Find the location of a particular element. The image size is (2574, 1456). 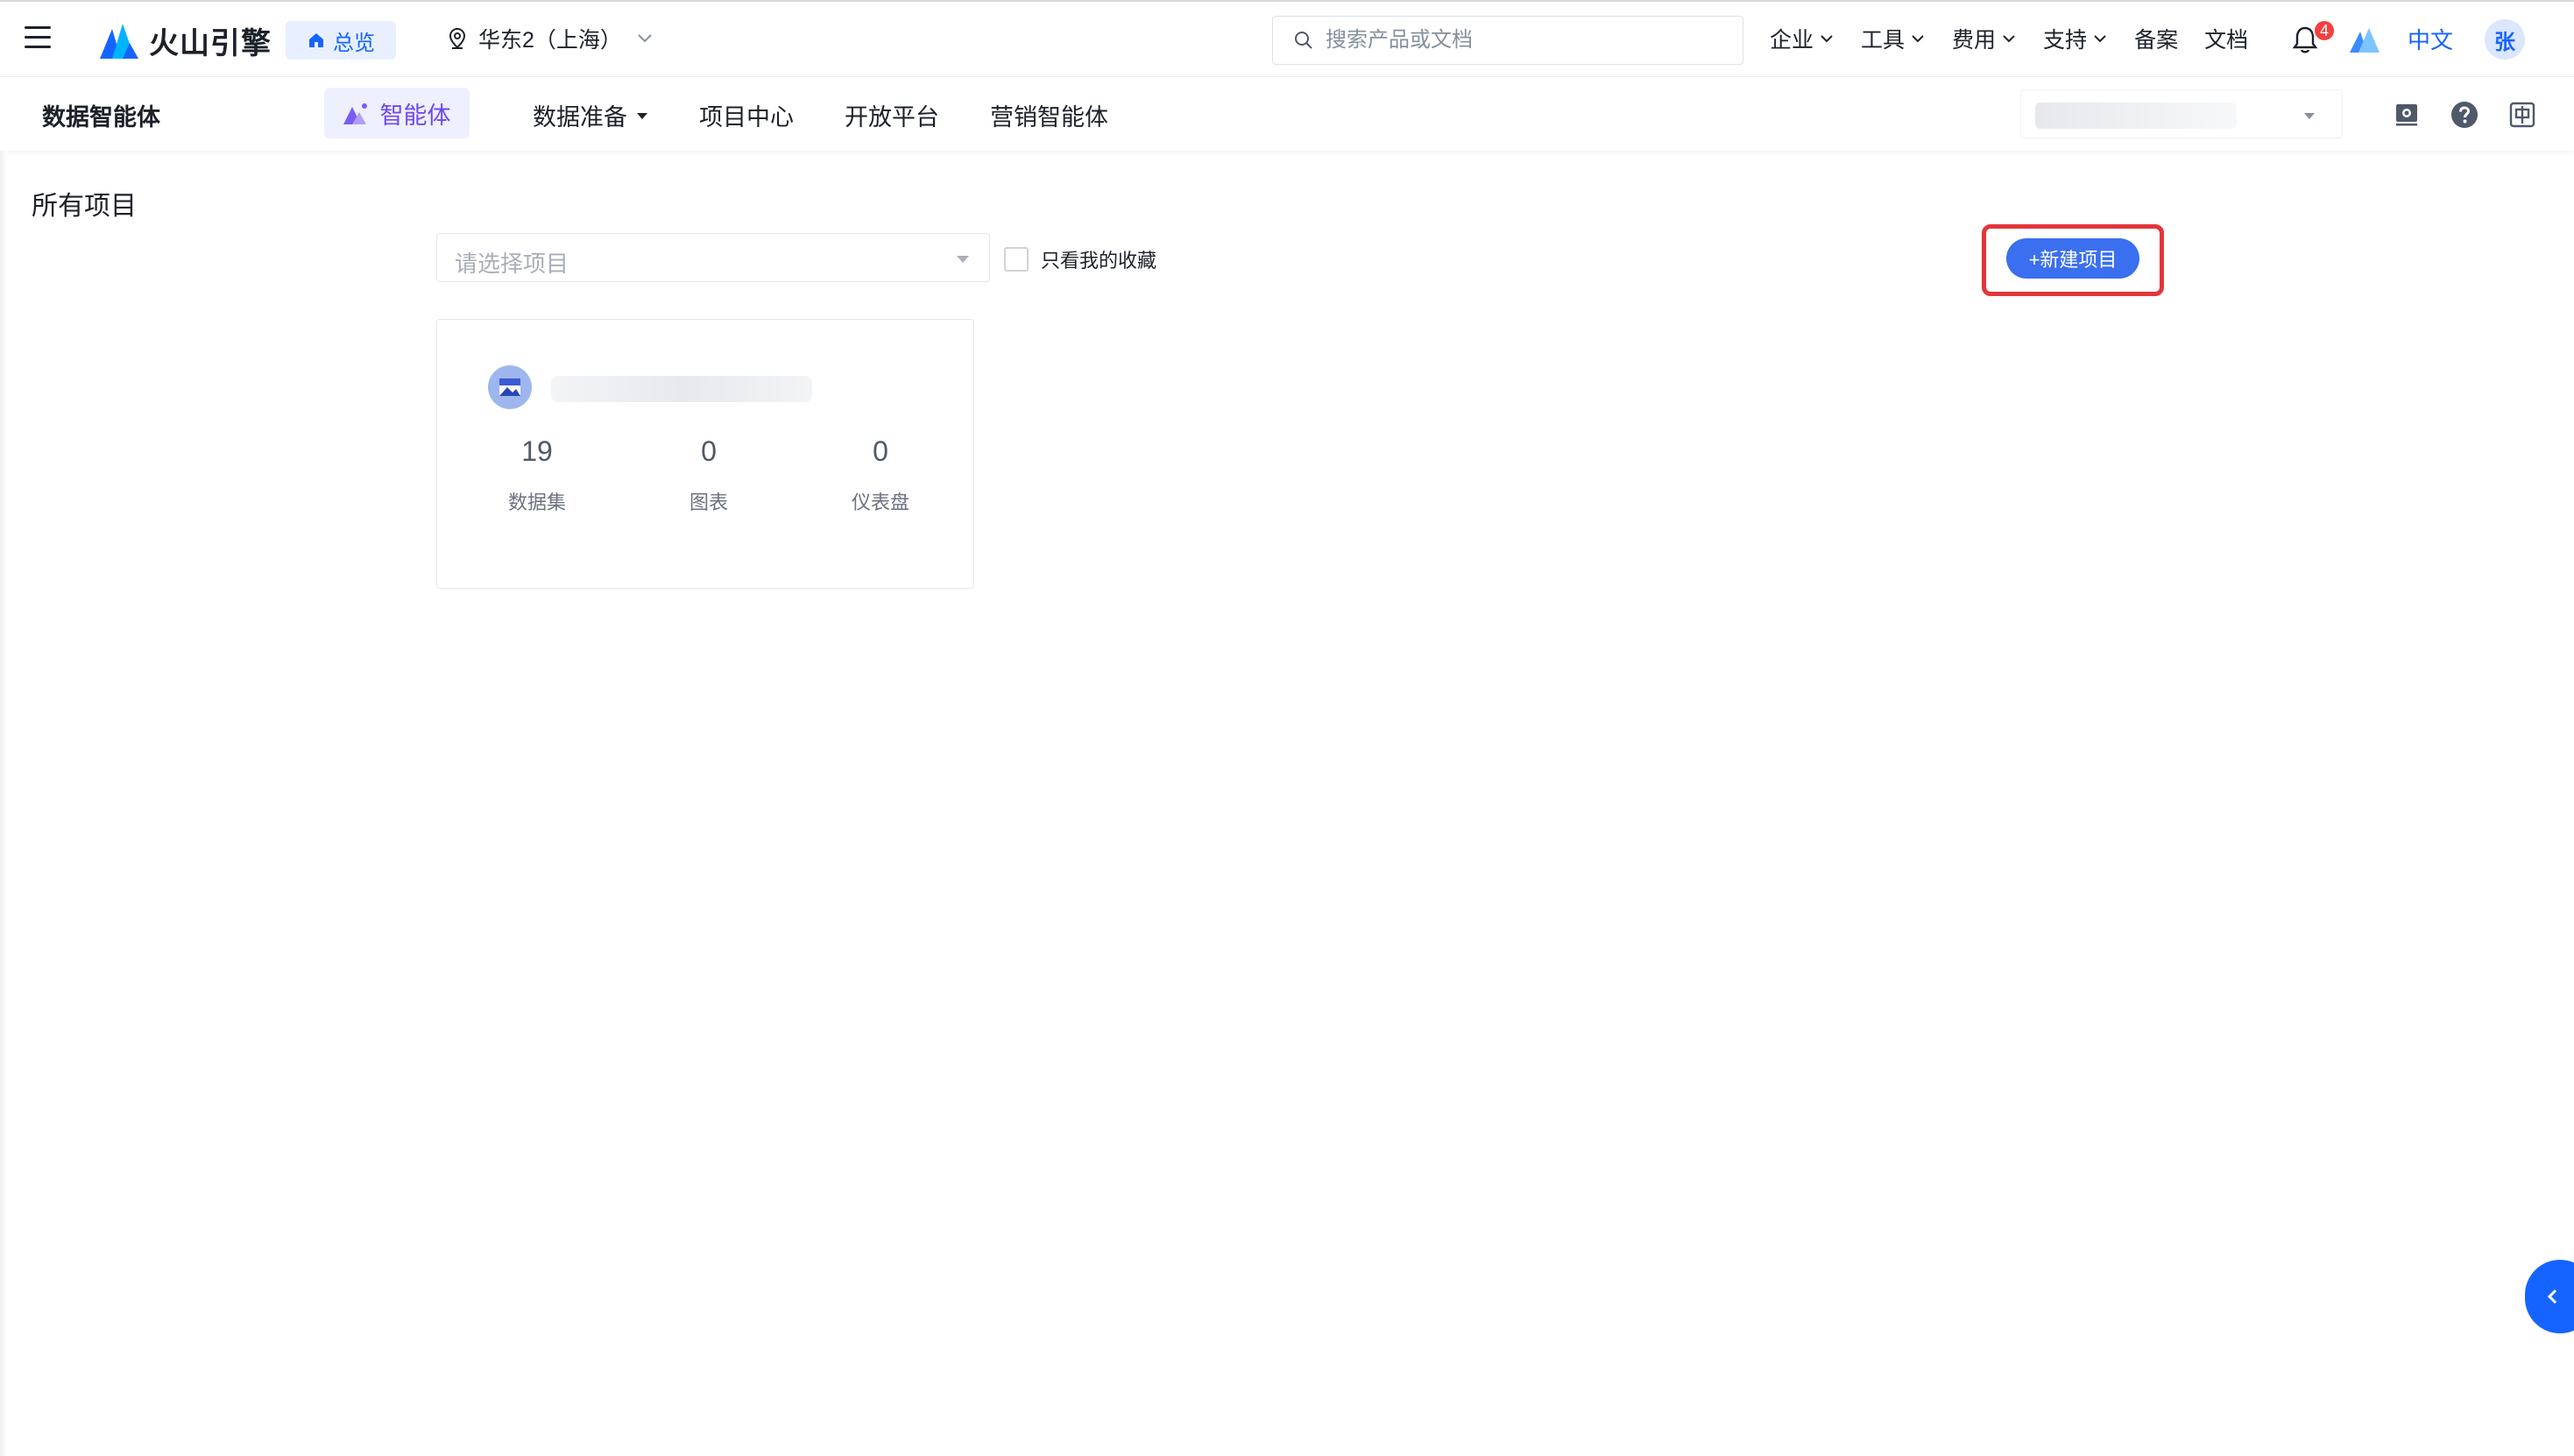

stat-dashboards-value: 0 is located at coordinates (880, 451).